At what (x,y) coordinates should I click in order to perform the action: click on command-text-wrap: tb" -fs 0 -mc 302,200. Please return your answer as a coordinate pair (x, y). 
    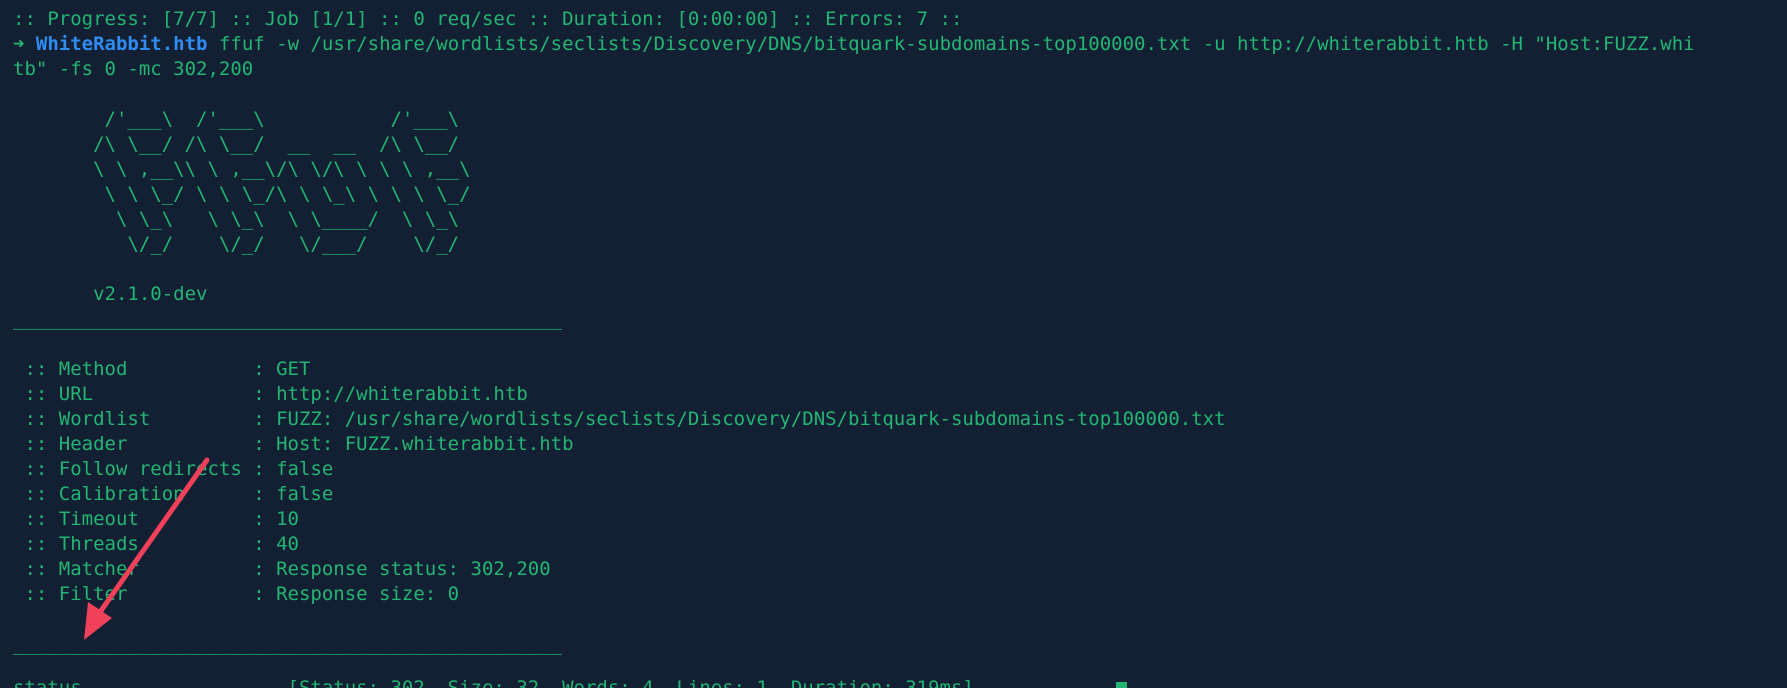
    Looking at the image, I should click on (133, 69).